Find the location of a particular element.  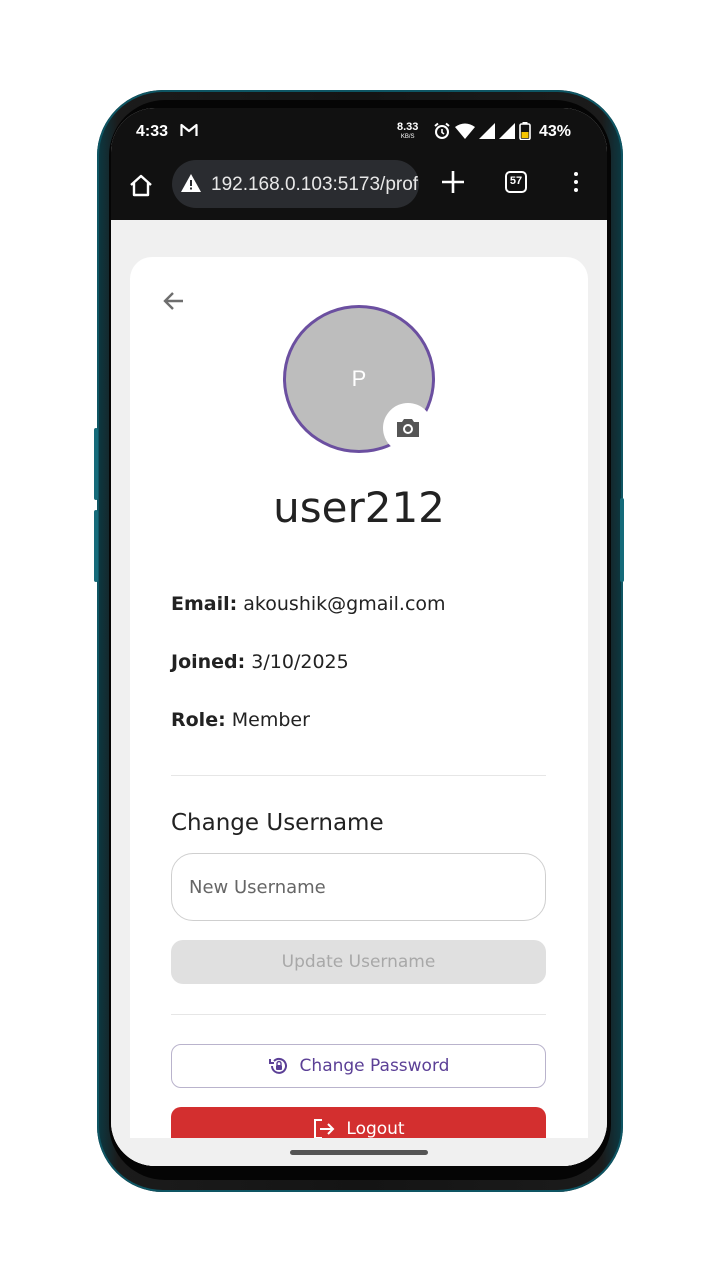

network-speed: 8.33 KB/S is located at coordinates (408, 131).